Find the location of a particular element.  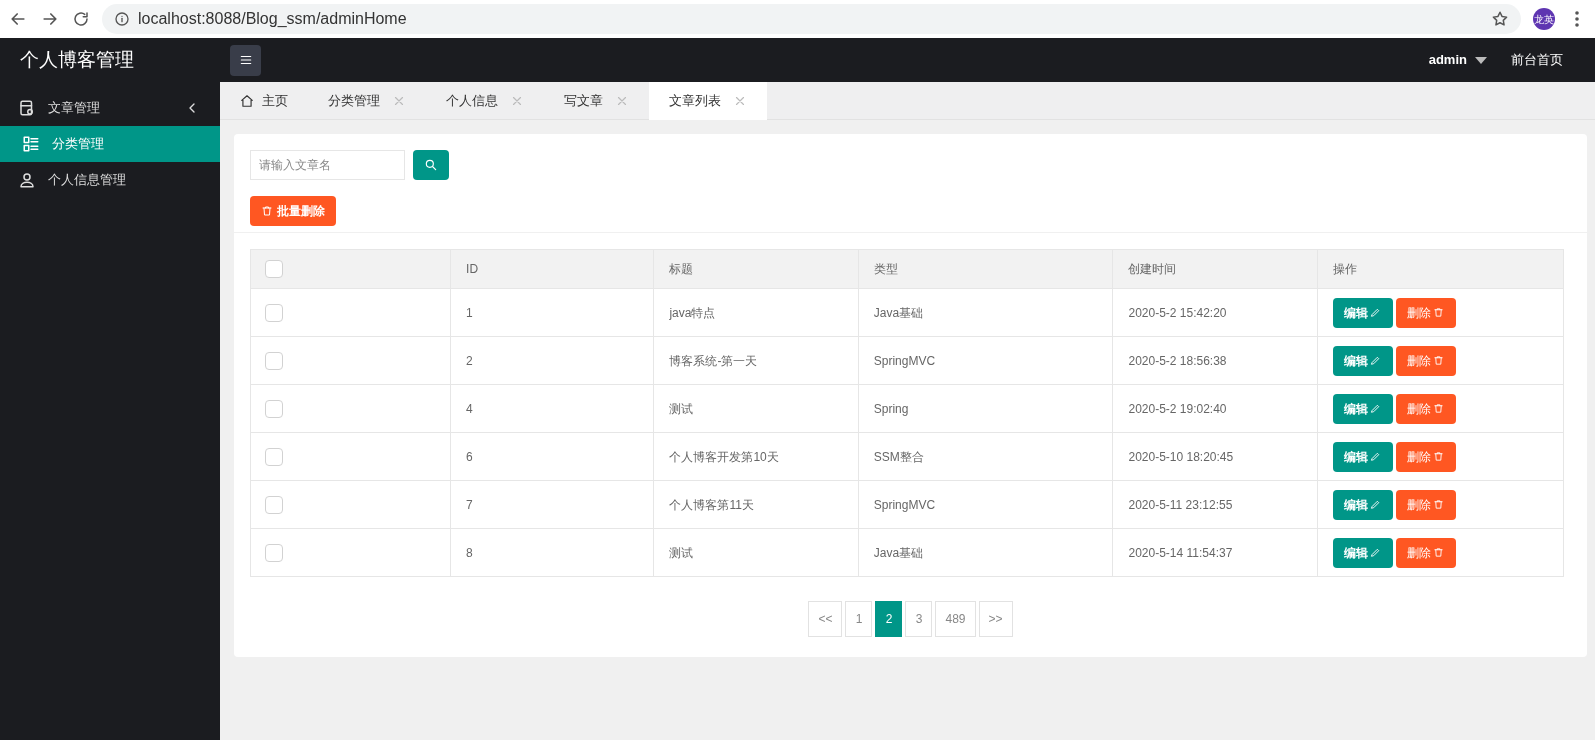

search-button is located at coordinates (431, 165).